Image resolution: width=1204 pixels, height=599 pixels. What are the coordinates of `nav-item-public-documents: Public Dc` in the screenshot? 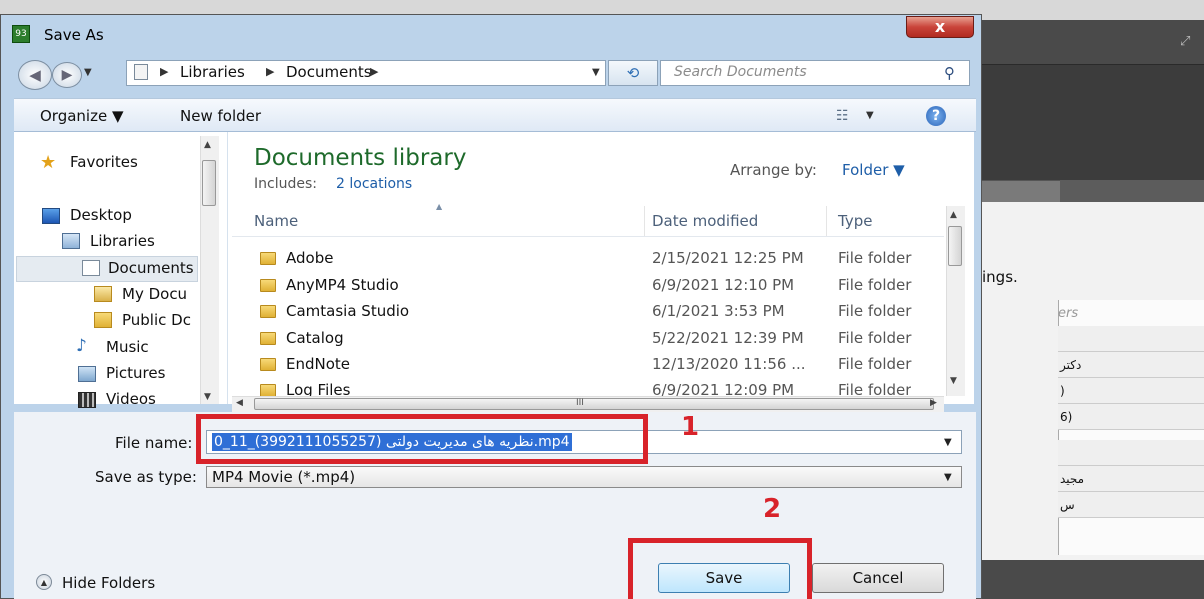 It's located at (160, 320).